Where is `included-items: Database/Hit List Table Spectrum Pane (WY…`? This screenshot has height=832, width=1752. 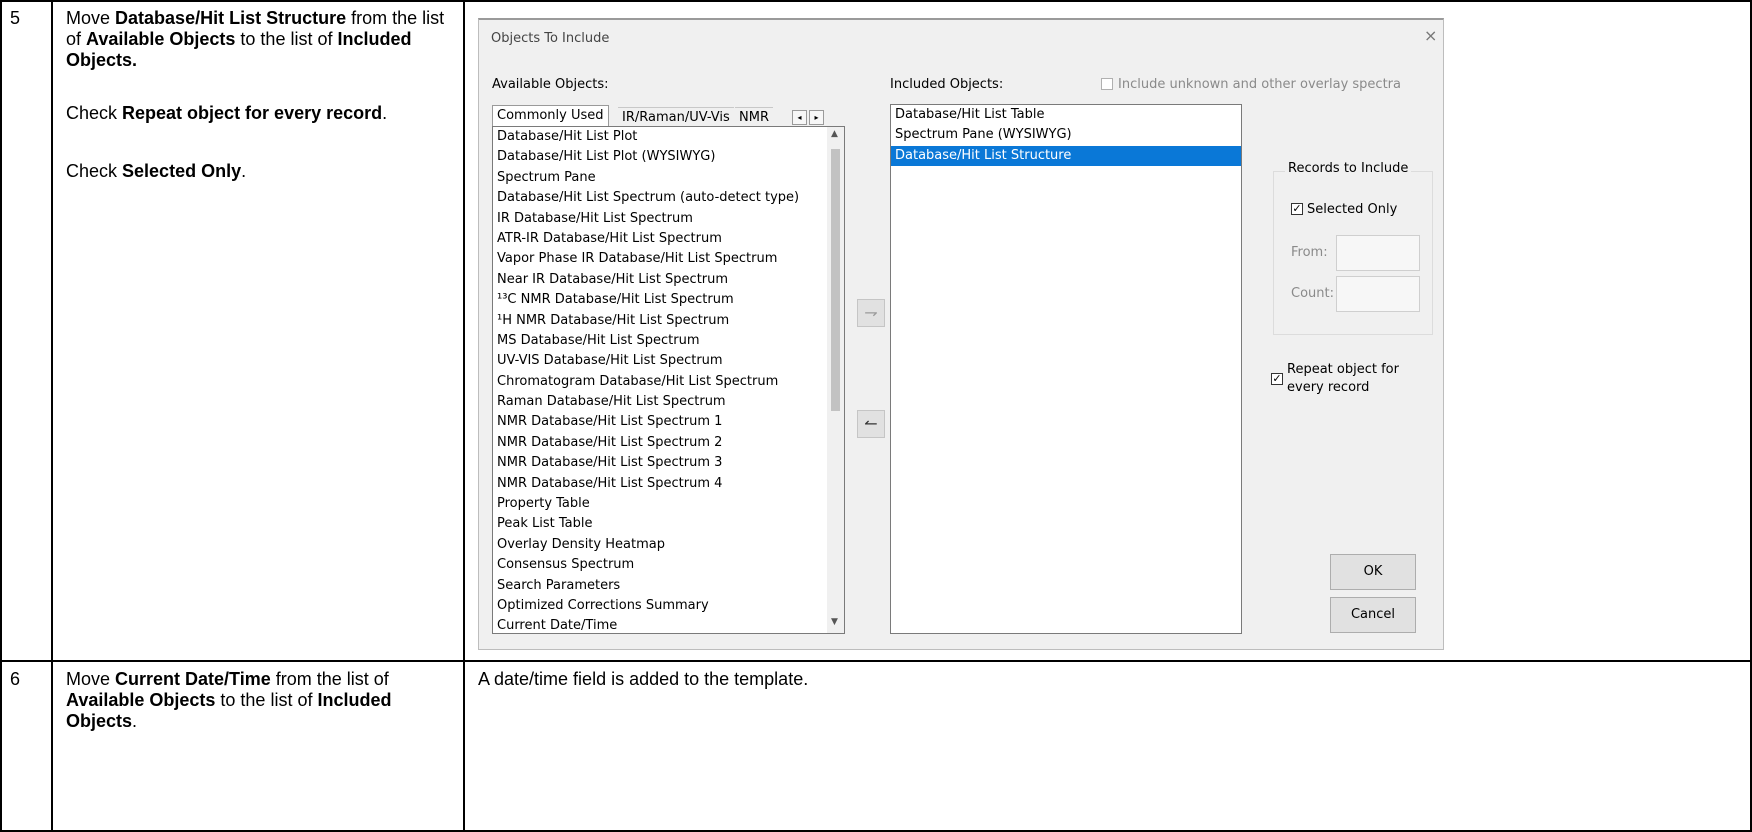
included-items: Database/Hit List Table Spectrum Pane (WY… is located at coordinates (1066, 136).